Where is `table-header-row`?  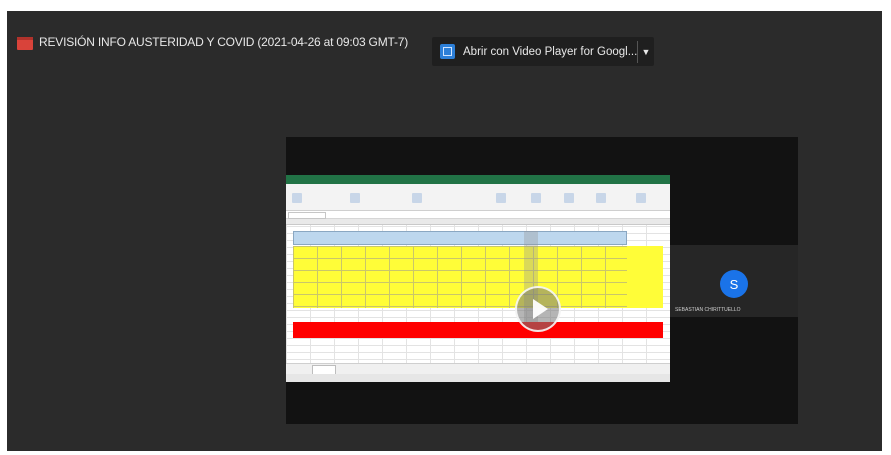
table-header-row is located at coordinates (460, 238).